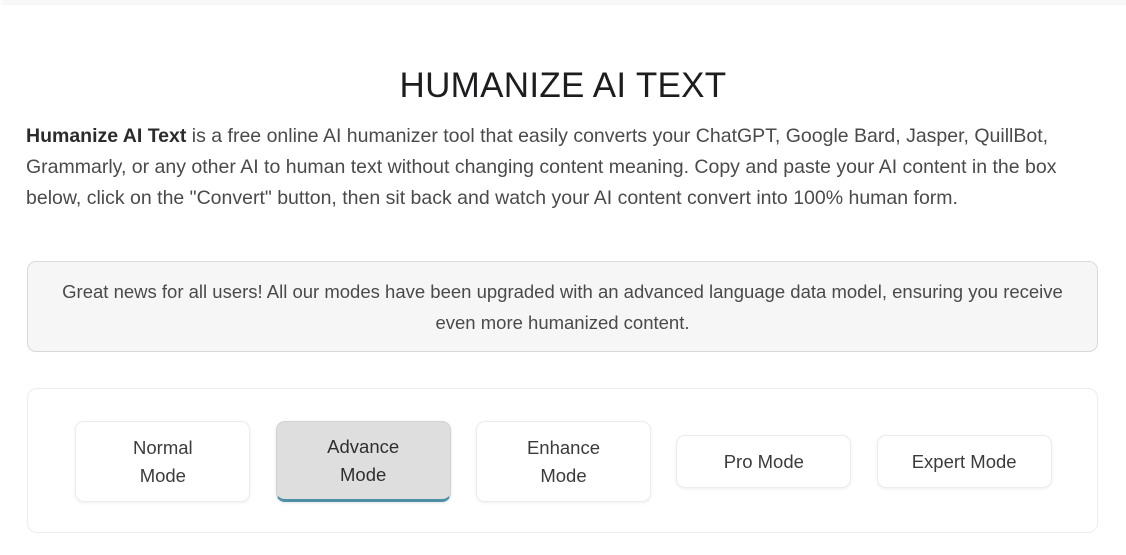 Image resolution: width=1126 pixels, height=555 pixels. What do you see at coordinates (363, 461) in the screenshot?
I see `mode-button-advance-mode: Advance Mode` at bounding box center [363, 461].